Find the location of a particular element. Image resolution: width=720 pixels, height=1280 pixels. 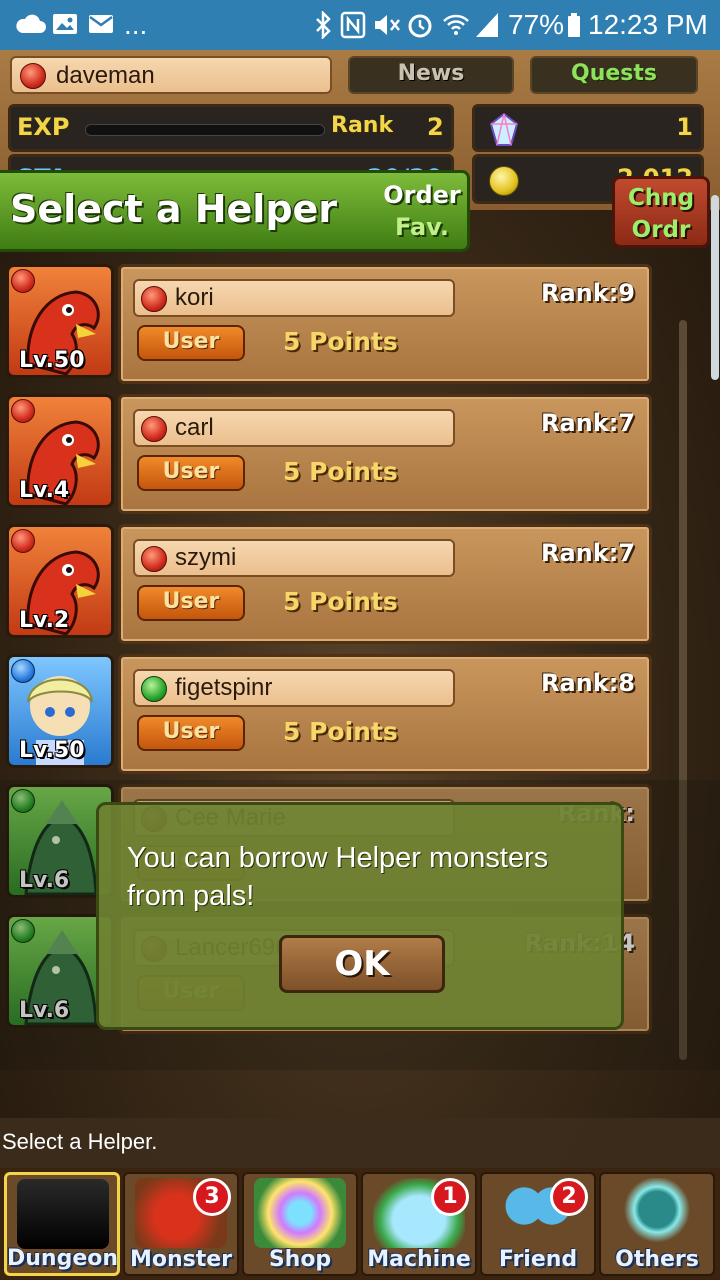

fav-label: Fav. is located at coordinates (422, 227).